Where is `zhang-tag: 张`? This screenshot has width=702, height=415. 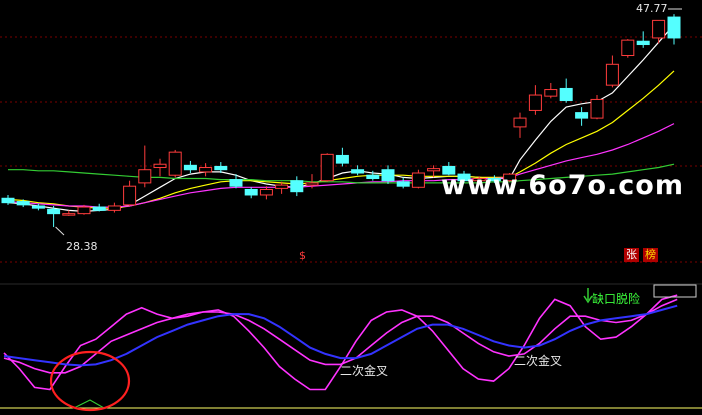
zhang-tag: 张 is located at coordinates (631, 255).